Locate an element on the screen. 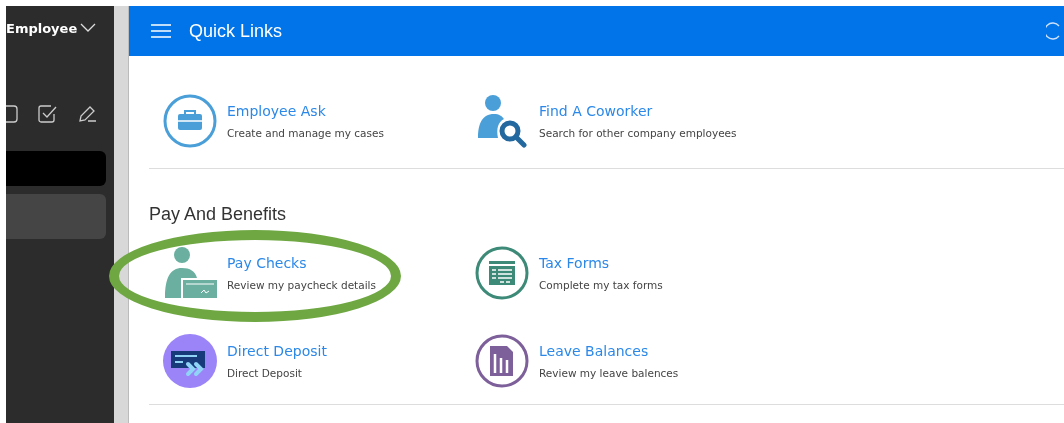 Image resolution: width=1064 pixels, height=423 pixels. pencil-icon is located at coordinates (88, 114).